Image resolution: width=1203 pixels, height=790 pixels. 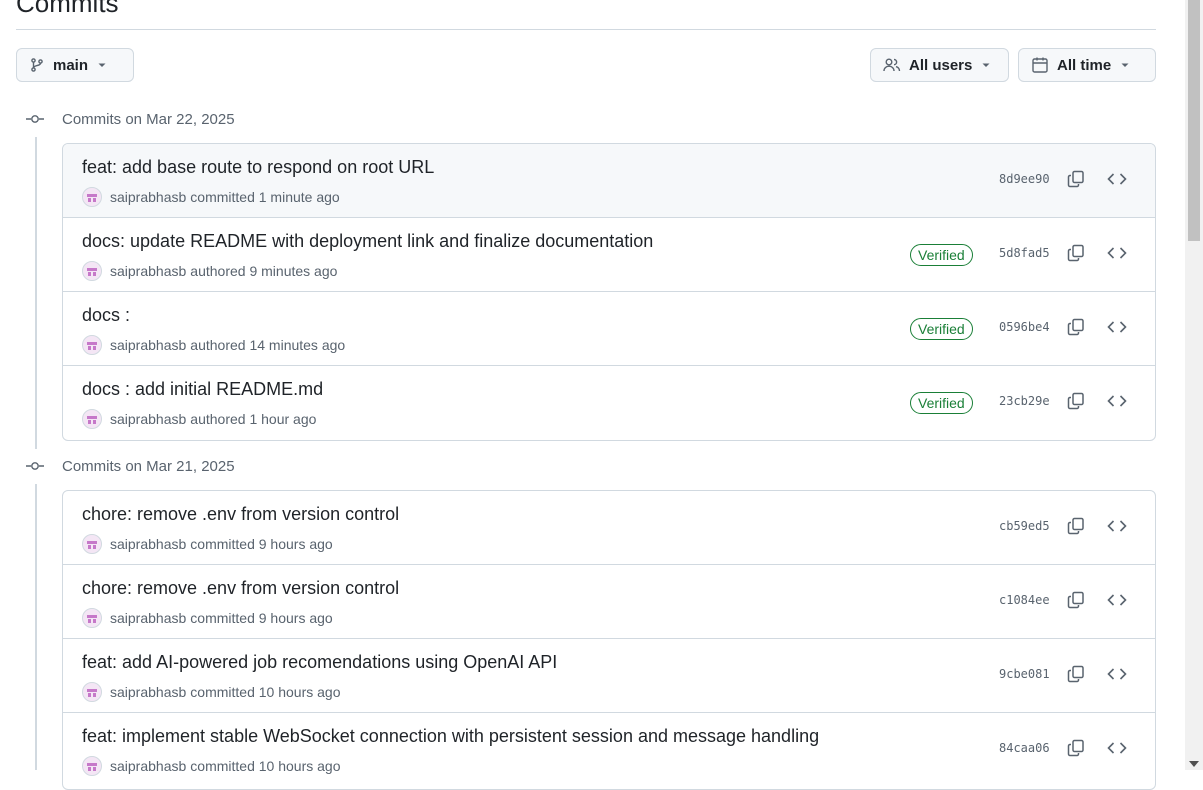 What do you see at coordinates (148, 466) in the screenshot?
I see `commit-group-title: Commits on Mar 21, 2025` at bounding box center [148, 466].